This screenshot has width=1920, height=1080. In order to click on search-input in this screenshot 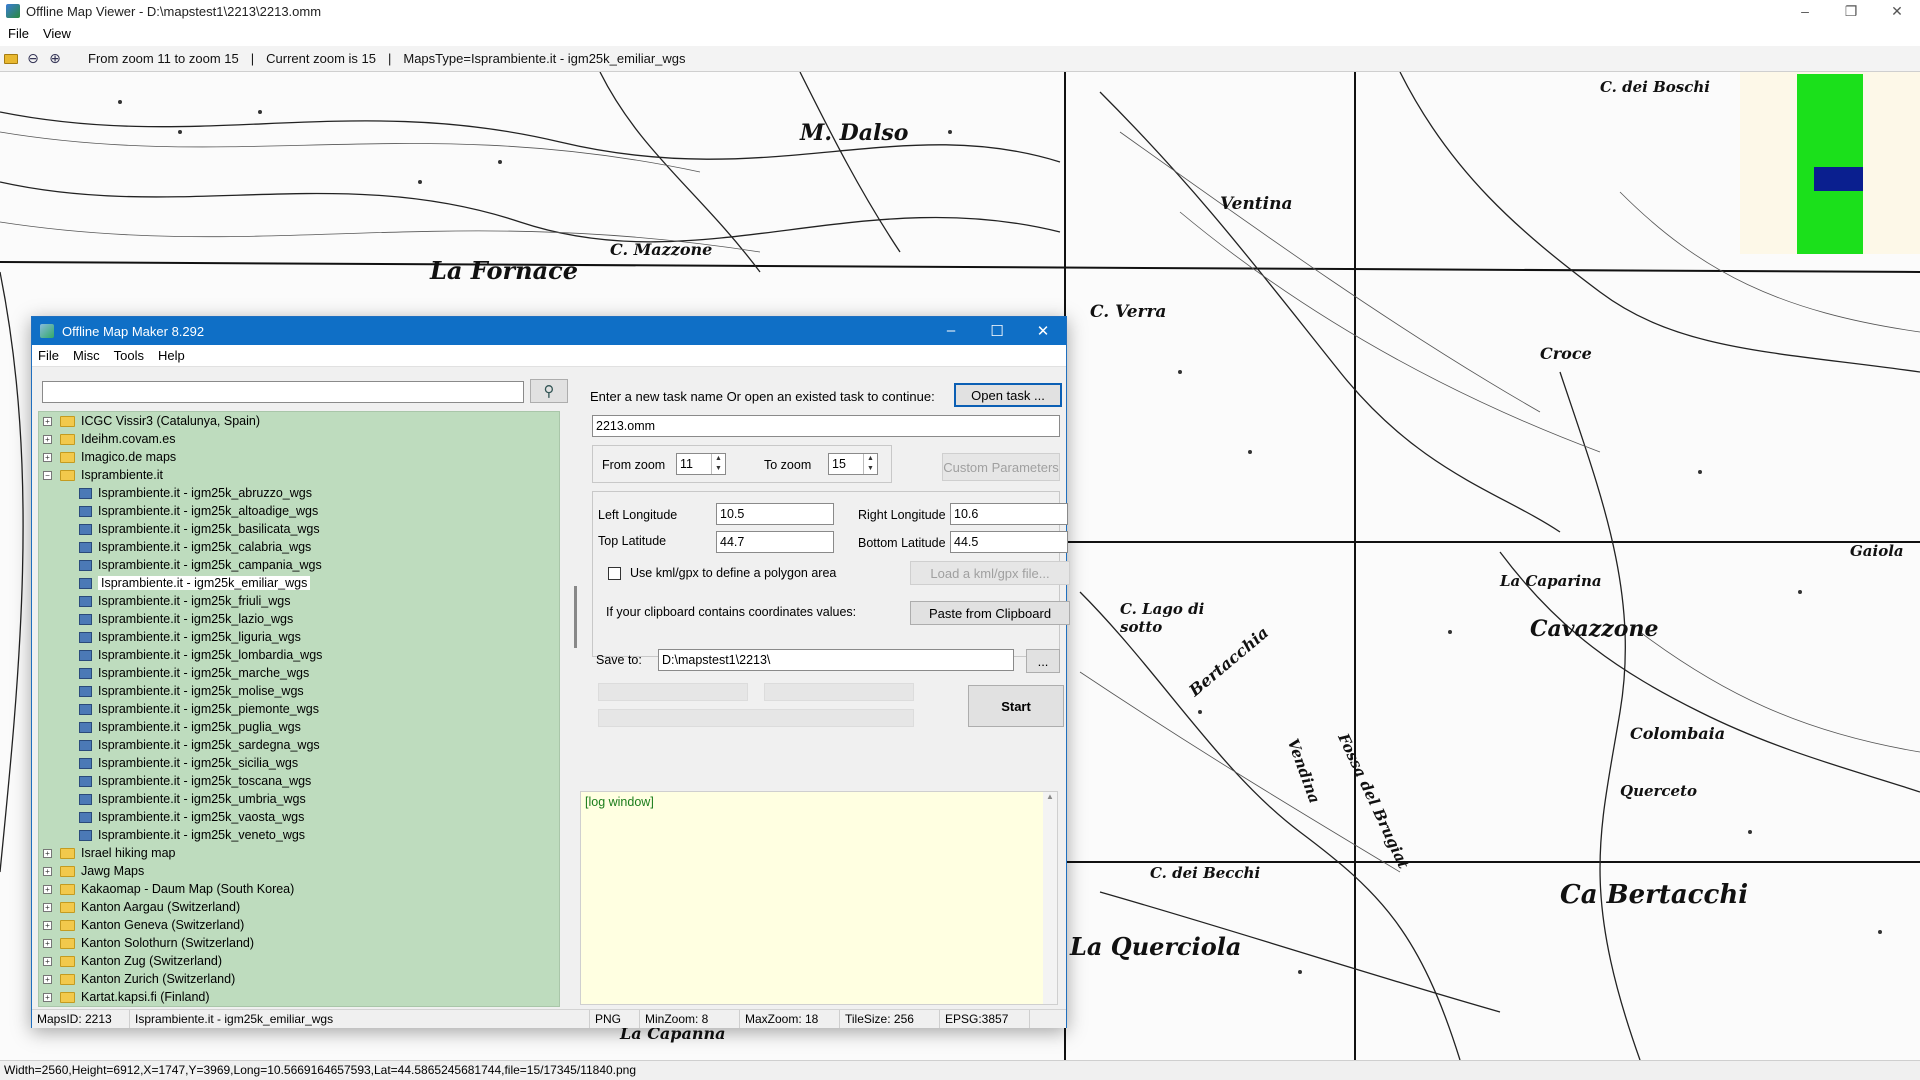, I will do `click(283, 392)`.